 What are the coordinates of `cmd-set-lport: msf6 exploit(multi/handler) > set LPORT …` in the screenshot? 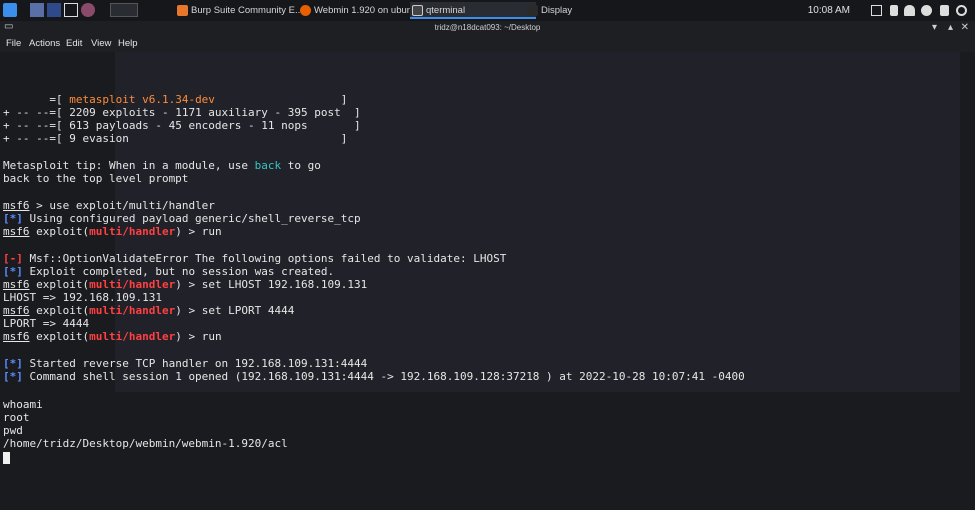 It's located at (149, 310).